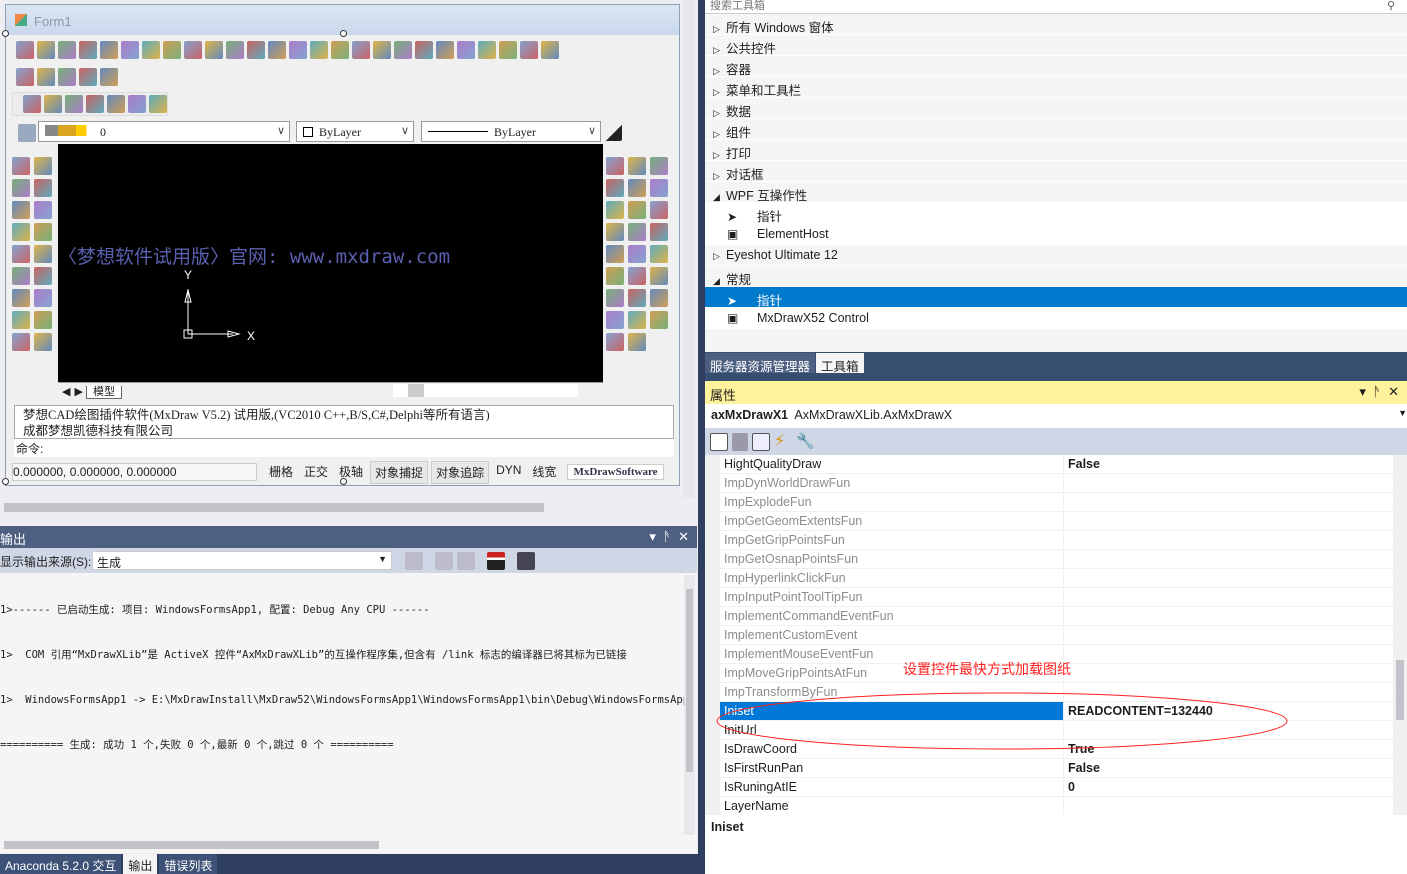  Describe the element at coordinates (615, 342) in the screenshot. I see `fillet-icon` at that location.